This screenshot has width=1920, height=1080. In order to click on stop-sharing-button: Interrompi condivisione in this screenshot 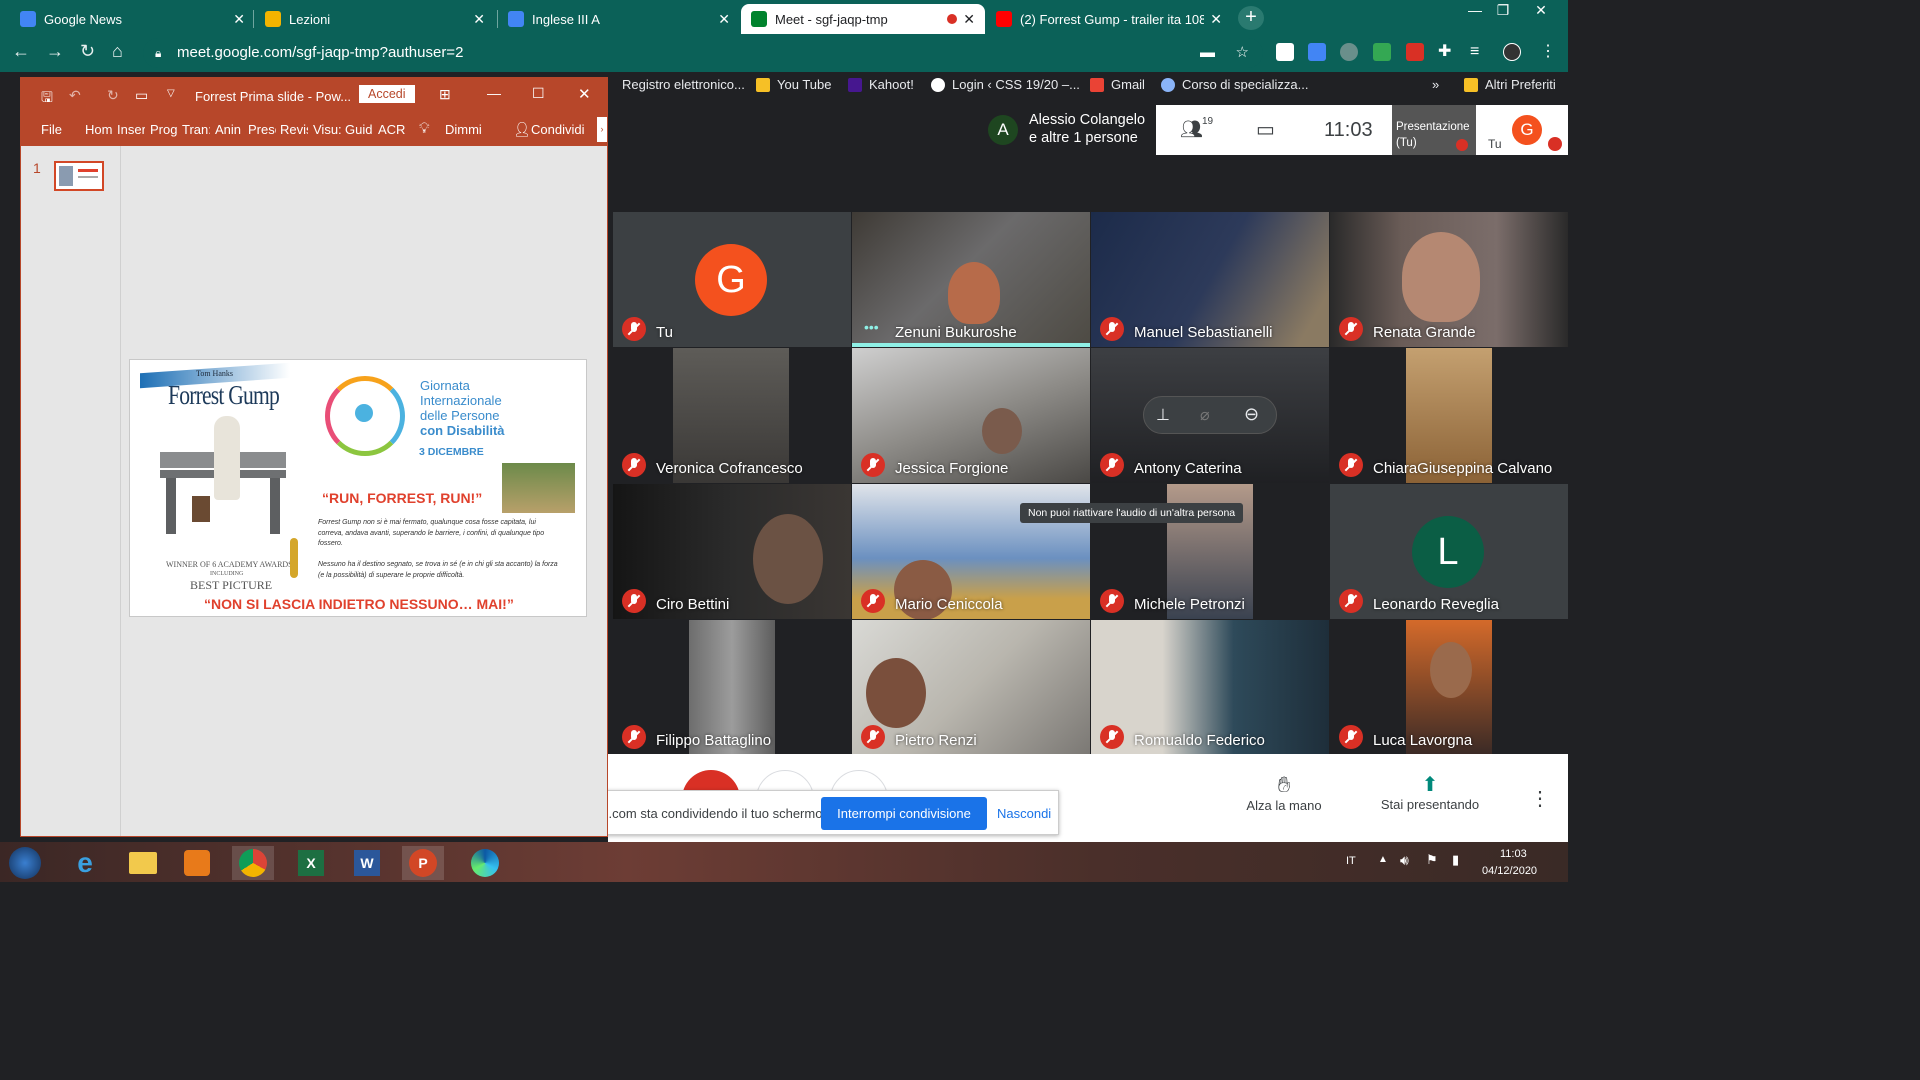, I will do `click(904, 813)`.